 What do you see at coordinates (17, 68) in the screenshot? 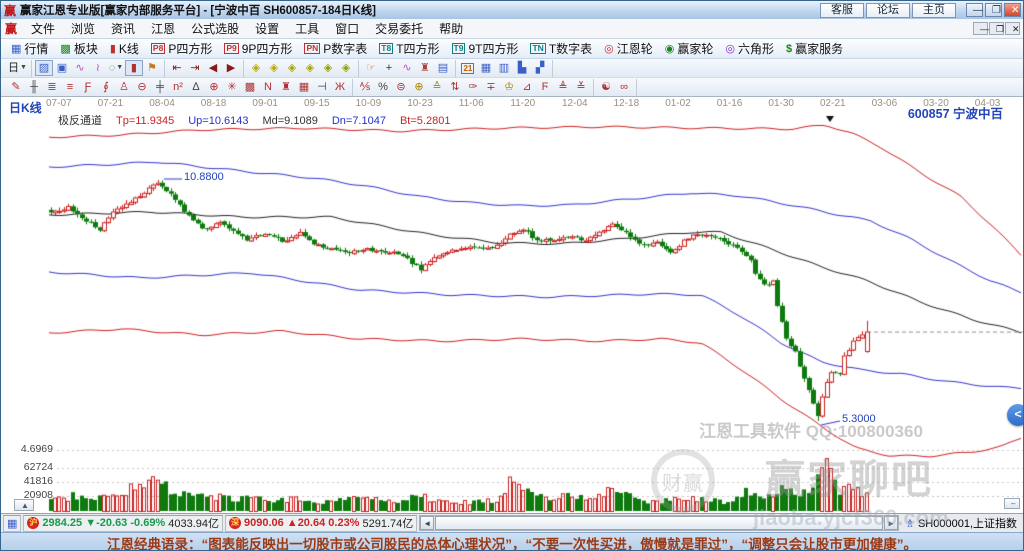
I see `period-daily-selector: 日 ▼` at bounding box center [17, 68].